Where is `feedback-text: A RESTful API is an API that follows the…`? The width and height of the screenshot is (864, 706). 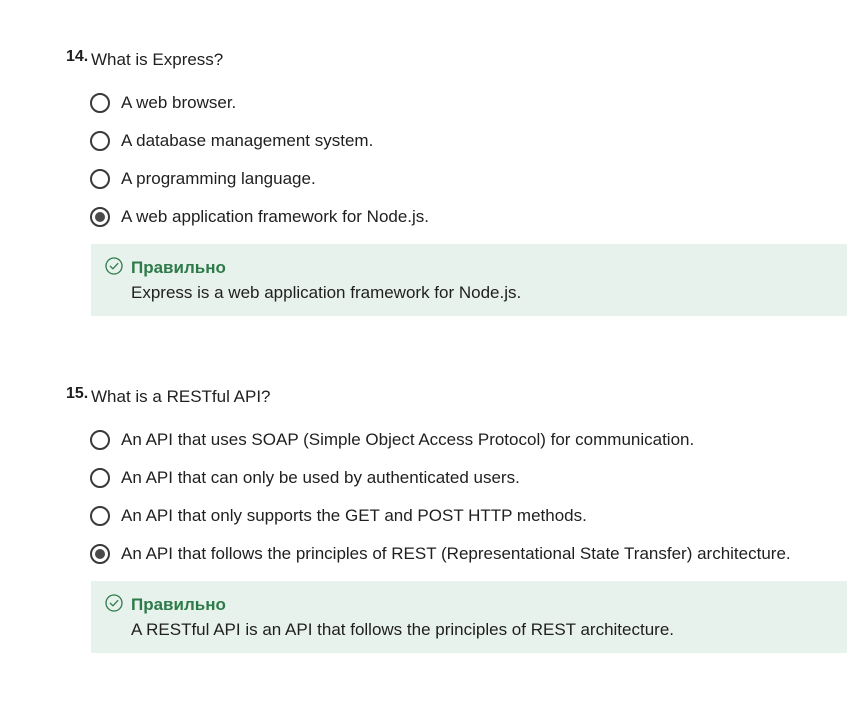
feedback-text: A RESTful API is an API that follows the… is located at coordinates (402, 629).